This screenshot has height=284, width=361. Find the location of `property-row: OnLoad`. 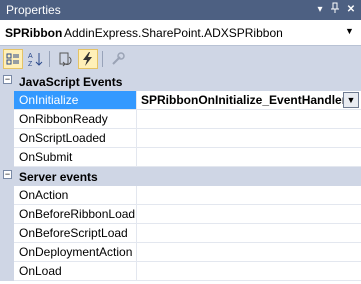

property-row: OnLoad is located at coordinates (180, 271).